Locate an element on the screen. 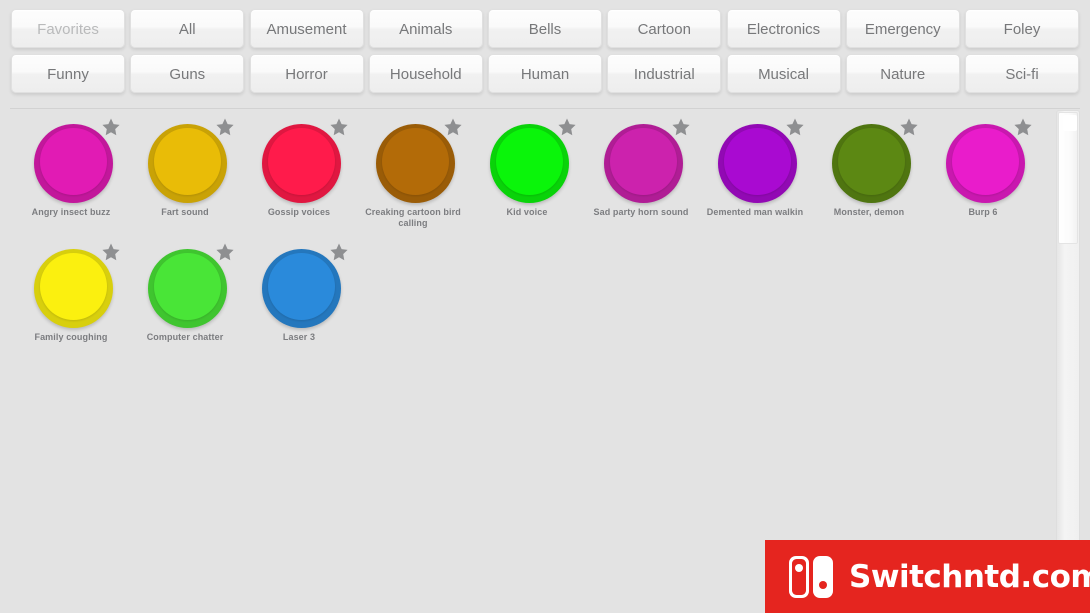 The image size is (1090, 613). tab-favorites: Favorites is located at coordinates (68, 28).